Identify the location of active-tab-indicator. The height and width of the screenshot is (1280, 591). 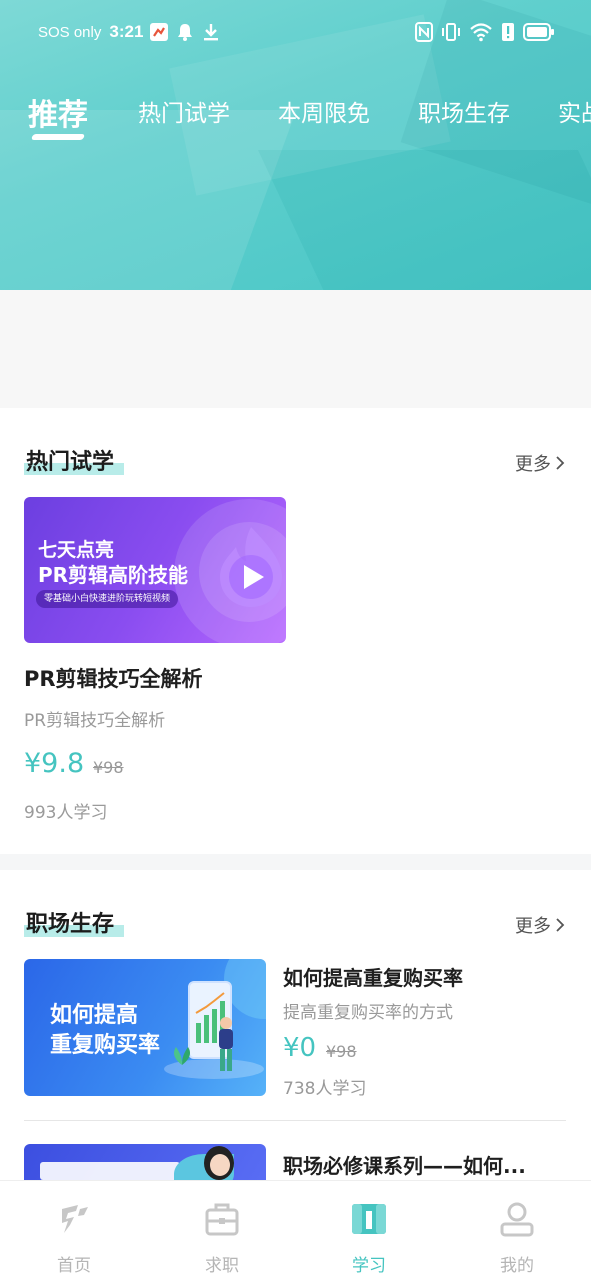
(58, 137).